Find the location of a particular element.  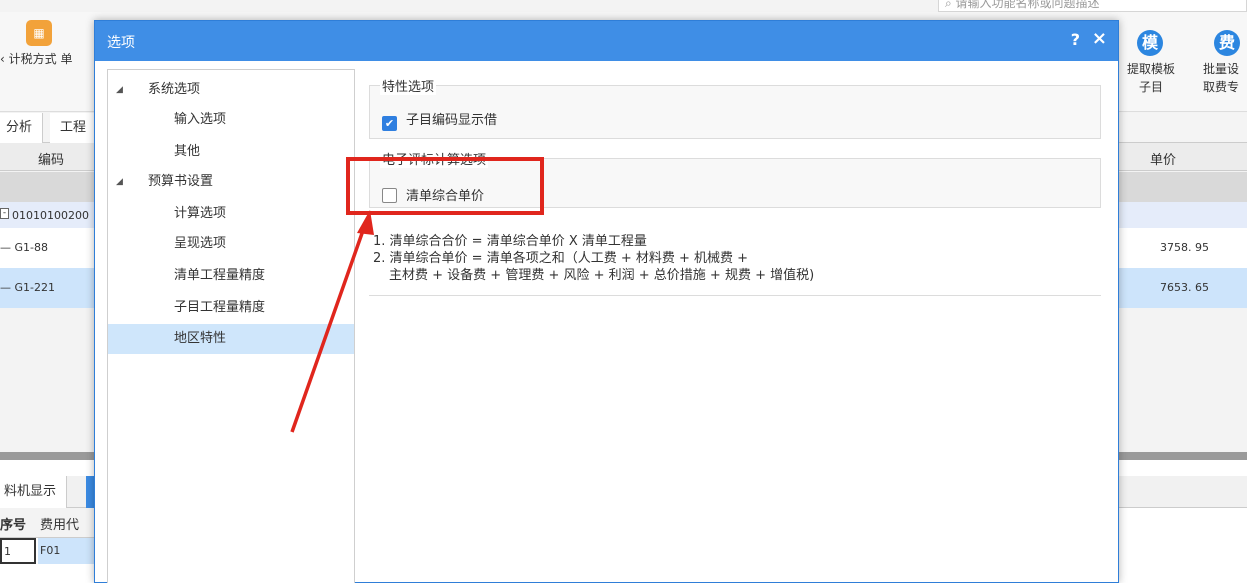

col-fee-code: 费用代 is located at coordinates (60, 525).